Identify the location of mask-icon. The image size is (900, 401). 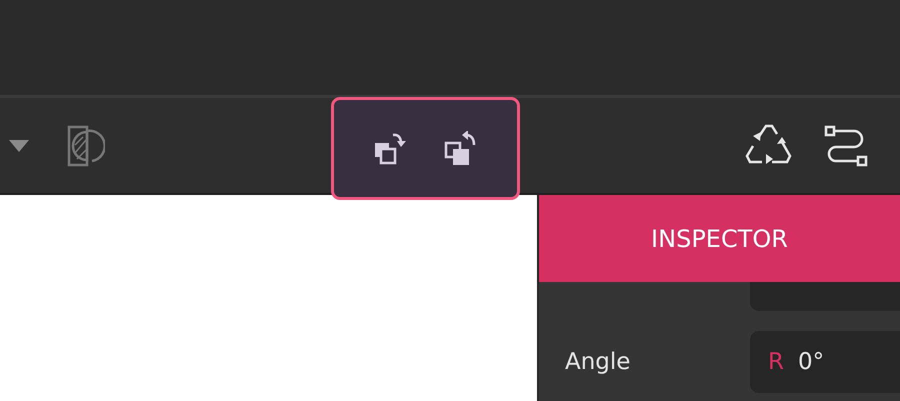
(86, 145).